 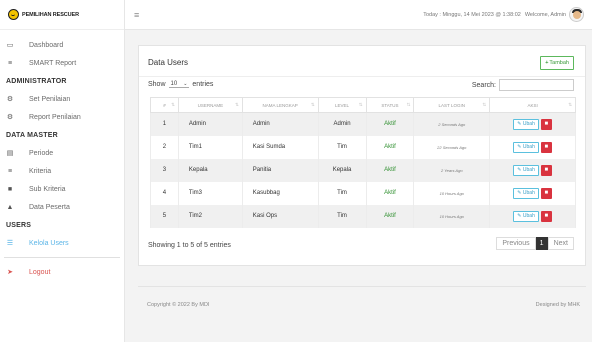 What do you see at coordinates (13, 14) in the screenshot?
I see `smiley-logo-icon` at bounding box center [13, 14].